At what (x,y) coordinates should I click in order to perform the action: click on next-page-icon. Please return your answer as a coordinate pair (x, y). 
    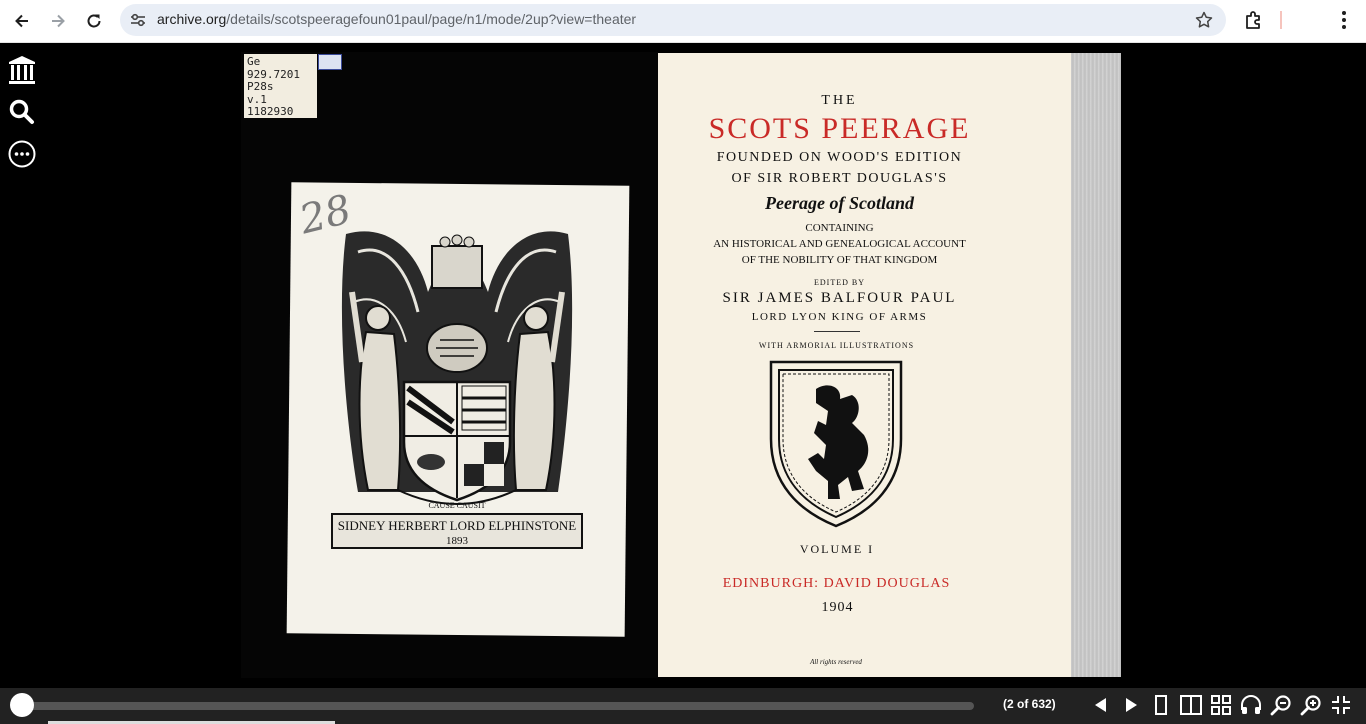
    Looking at the image, I should click on (1131, 705).